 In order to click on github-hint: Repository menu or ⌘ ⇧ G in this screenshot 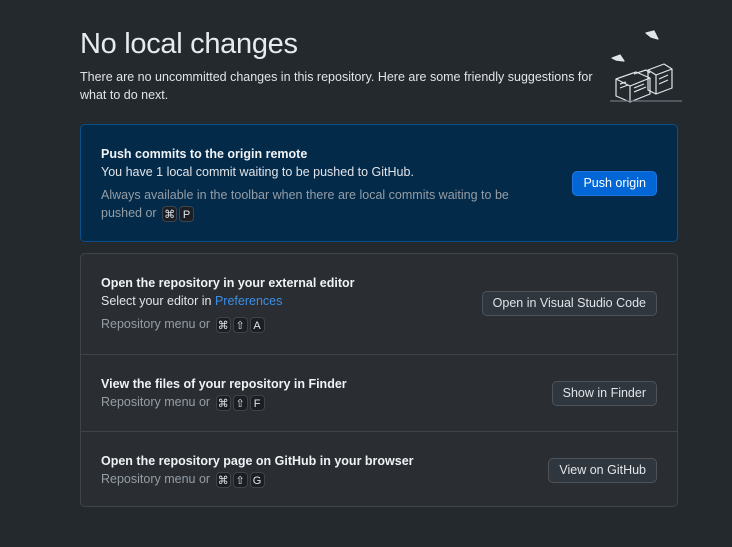, I will do `click(183, 479)`.